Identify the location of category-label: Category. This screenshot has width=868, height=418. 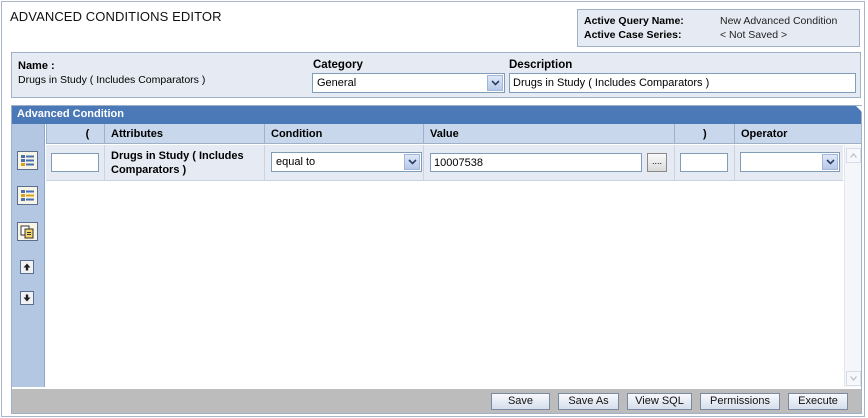
(338, 65).